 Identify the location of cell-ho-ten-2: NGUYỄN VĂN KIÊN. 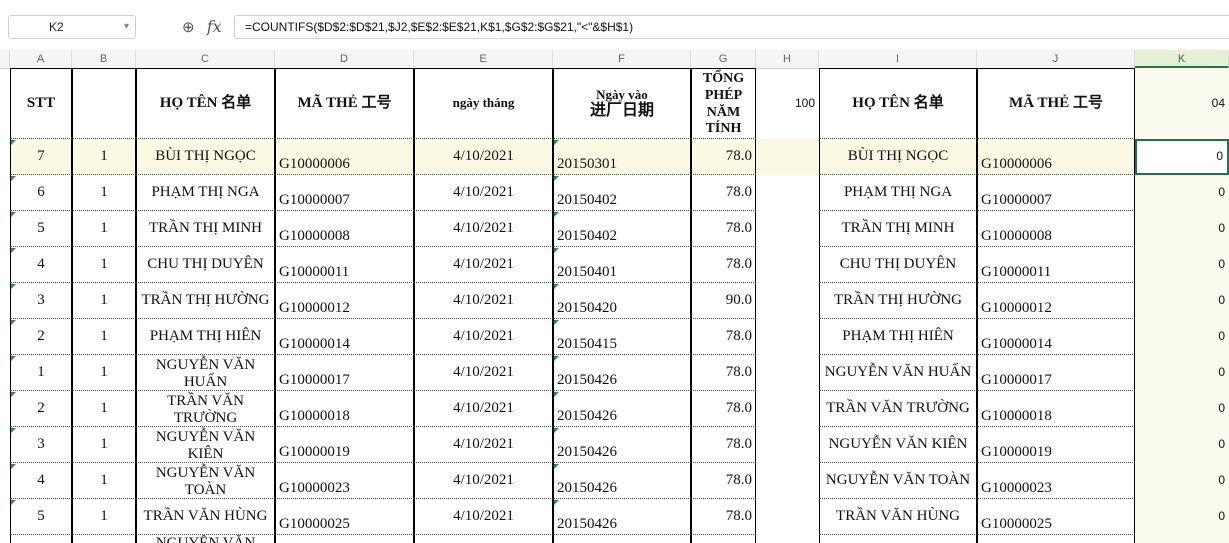
(898, 445).